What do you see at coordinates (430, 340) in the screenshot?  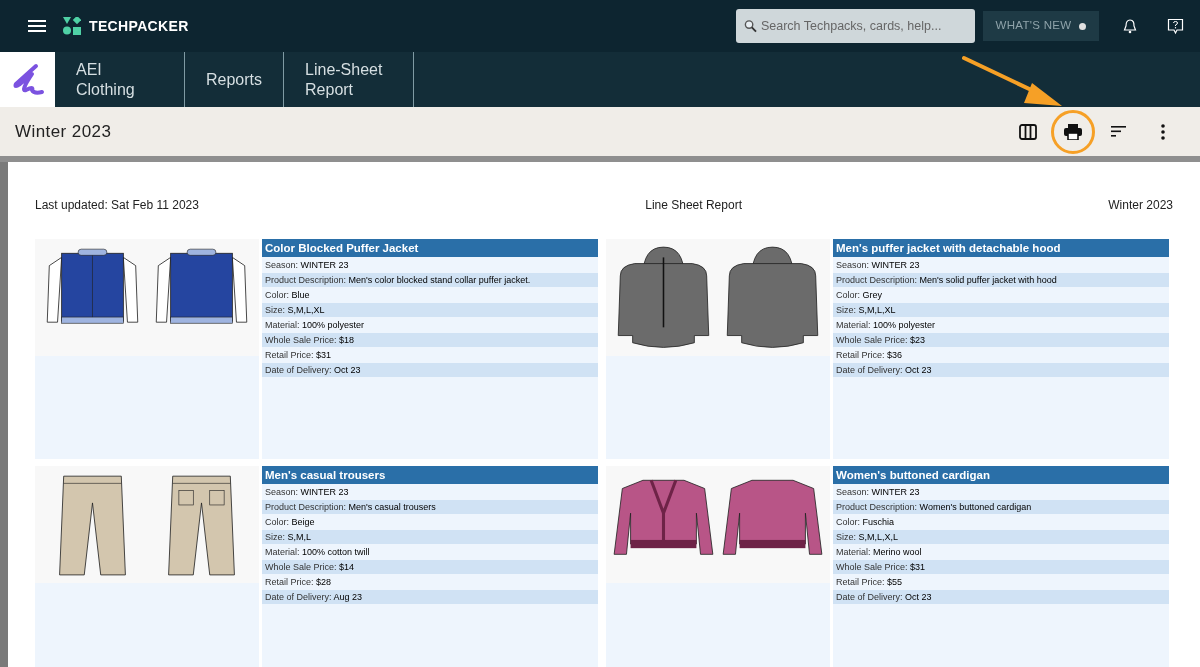 I see `detail-row: Whole Sale Price: $18` at bounding box center [430, 340].